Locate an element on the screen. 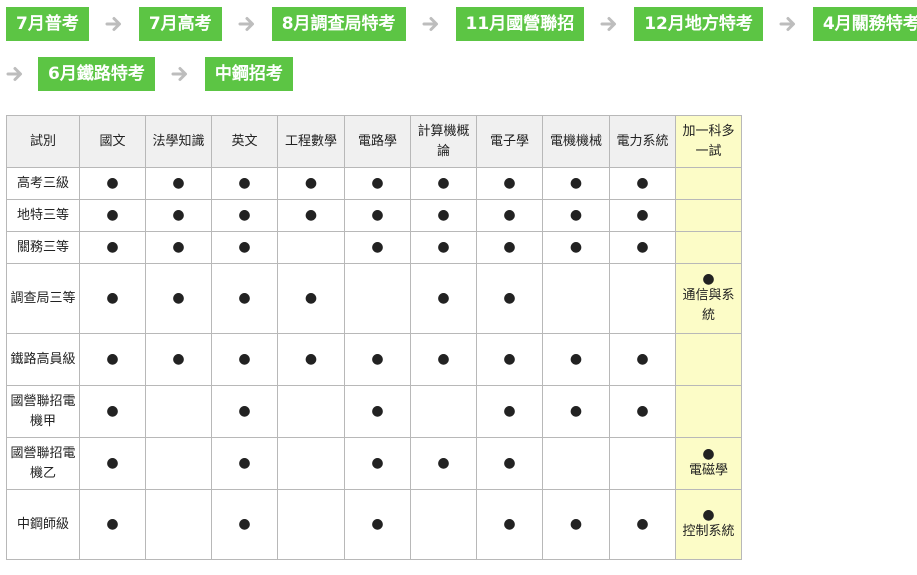 This screenshot has height=575, width=917. table-row: 國營聯招電機甲 ● ● ● ● ● ● is located at coordinates (374, 411).